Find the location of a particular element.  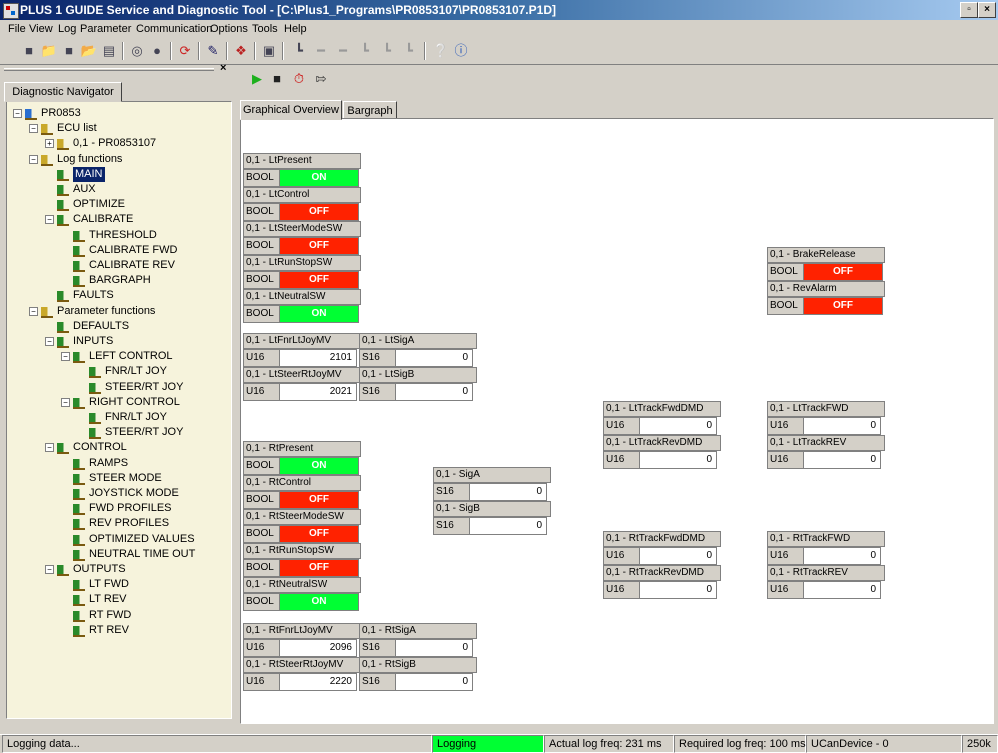

variable-widget: 0,1 - LtPresent BOOL ON is located at coordinates (302, 170).